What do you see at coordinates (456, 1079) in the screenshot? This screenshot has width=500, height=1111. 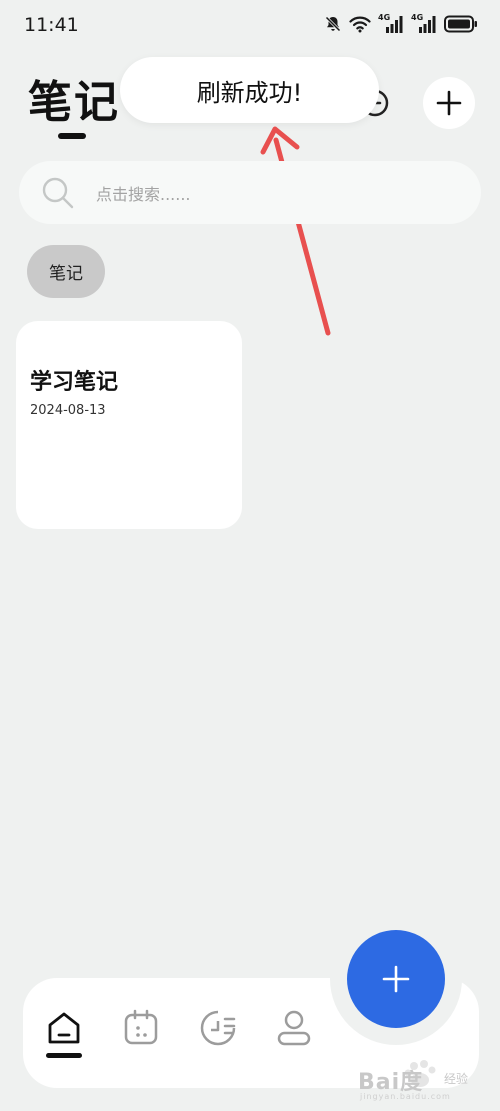 I see `watermark-sub: 经验` at bounding box center [456, 1079].